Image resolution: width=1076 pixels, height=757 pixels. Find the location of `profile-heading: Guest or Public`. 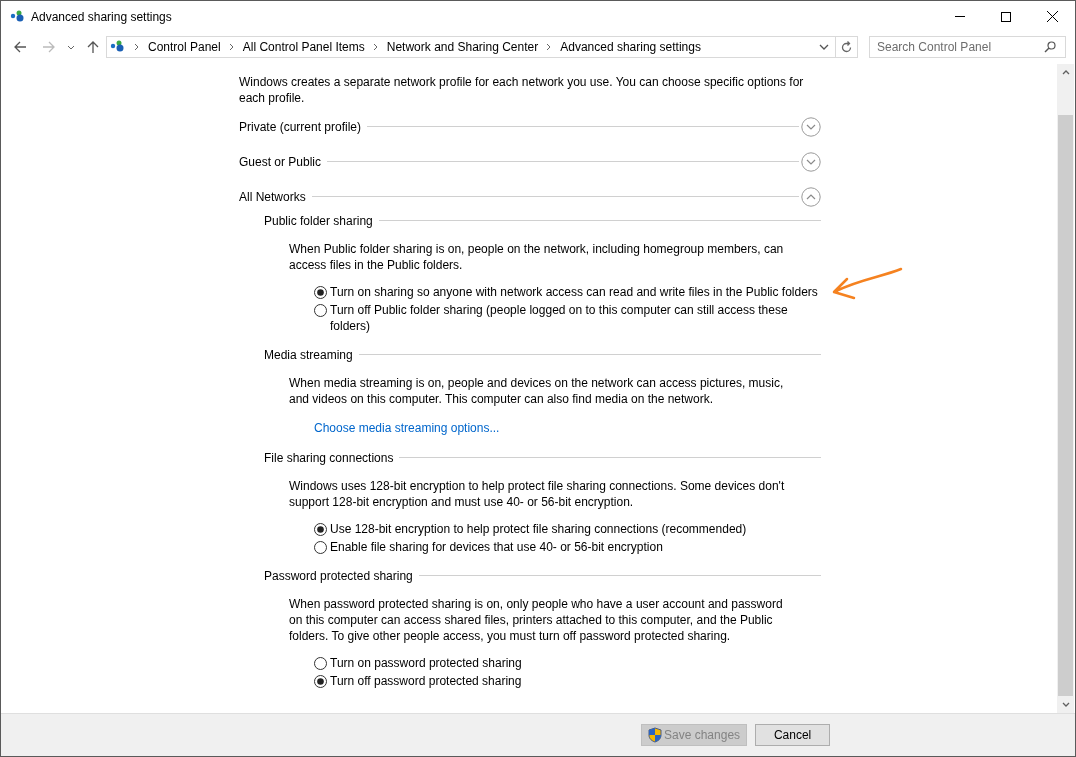

profile-heading: Guest or Public is located at coordinates (280, 161).